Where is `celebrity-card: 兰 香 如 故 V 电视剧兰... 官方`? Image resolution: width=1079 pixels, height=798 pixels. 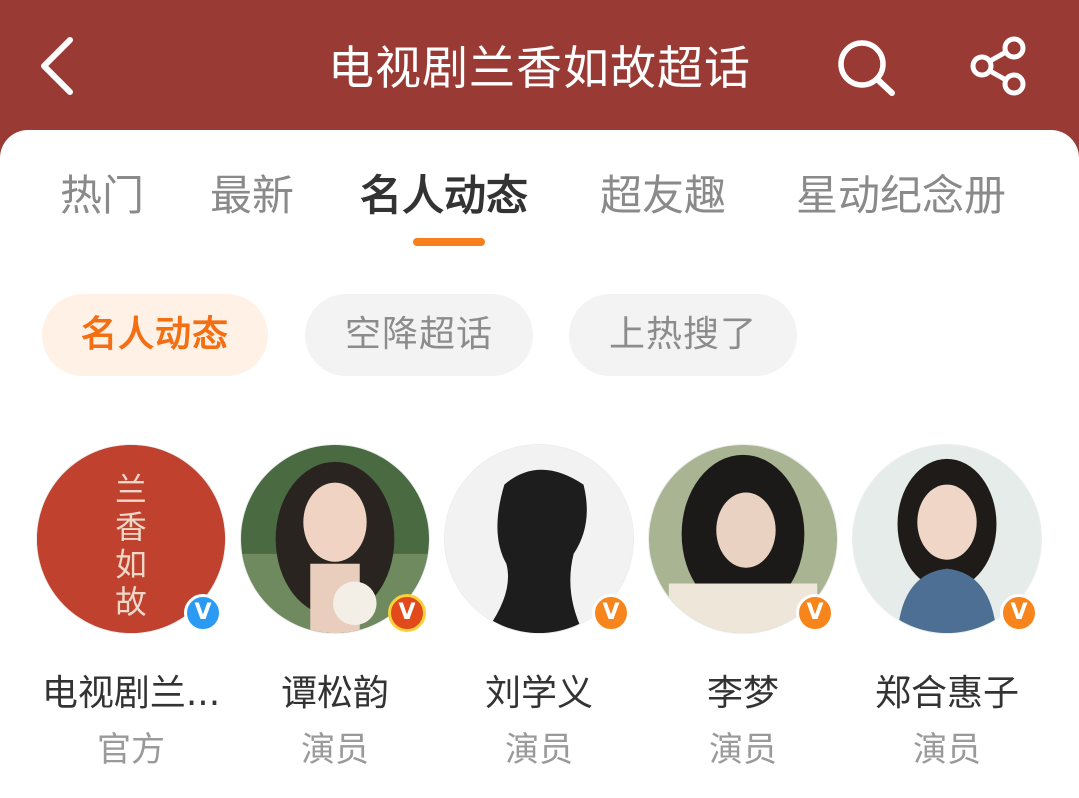
celebrity-card: 兰 香 如 故 V 电视剧兰... 官方 is located at coordinates (136, 621).